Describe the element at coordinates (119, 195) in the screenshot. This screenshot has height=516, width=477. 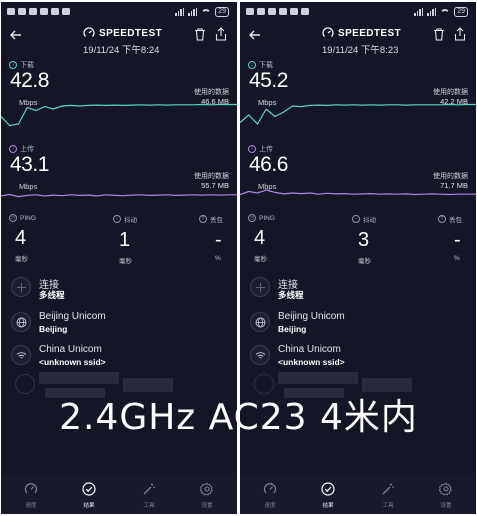
I see `upload-trace-line` at that location.